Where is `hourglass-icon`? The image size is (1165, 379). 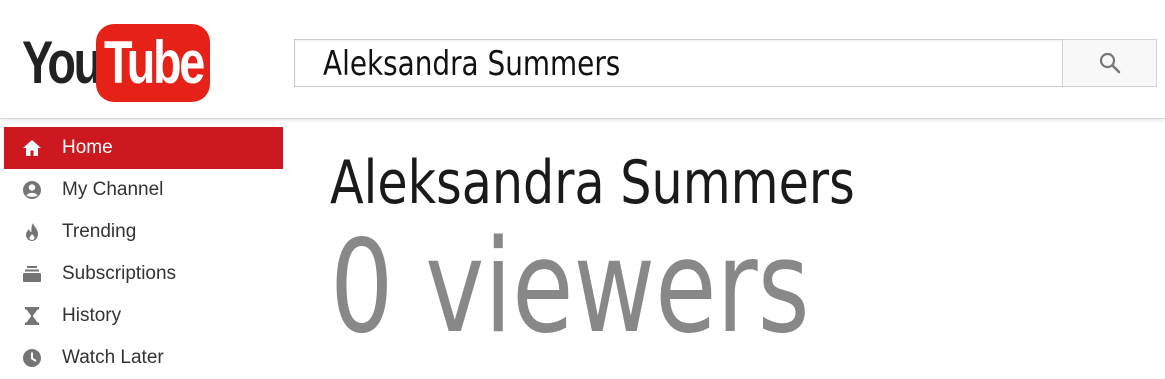
hourglass-icon is located at coordinates (32, 316).